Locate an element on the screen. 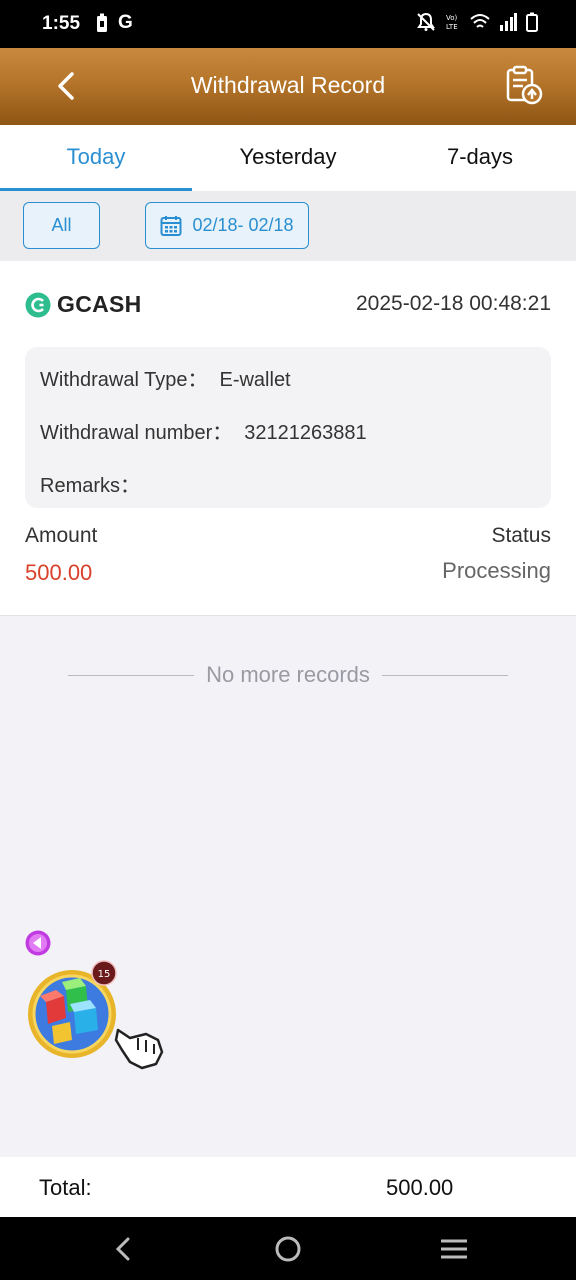 This screenshot has height=1280, width=576. date-range-label: 02/18- 02/18 is located at coordinates (243, 225).